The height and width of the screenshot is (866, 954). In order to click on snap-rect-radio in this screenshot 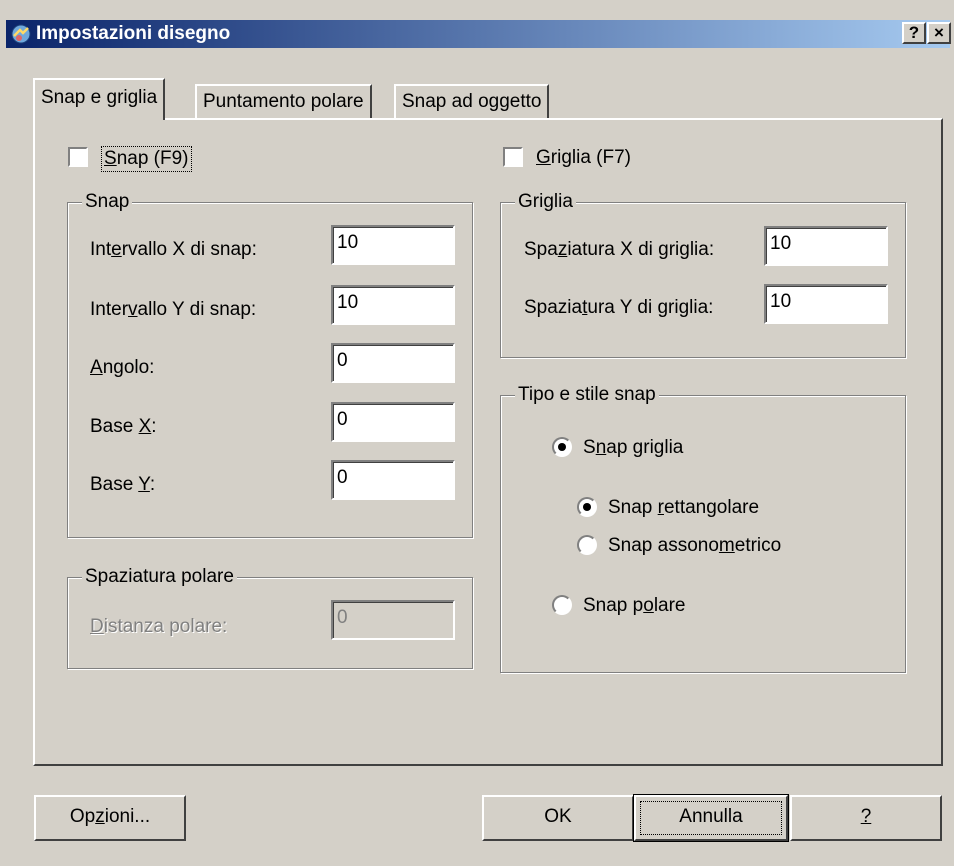, I will do `click(587, 507)`.